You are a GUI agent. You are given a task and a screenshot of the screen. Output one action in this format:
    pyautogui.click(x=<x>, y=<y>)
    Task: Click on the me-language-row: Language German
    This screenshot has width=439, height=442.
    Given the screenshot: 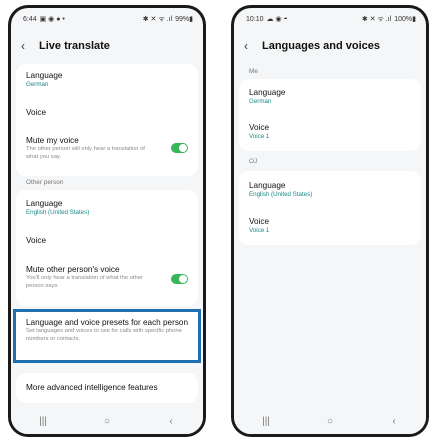 What is the action you would take?
    pyautogui.click(x=330, y=97)
    